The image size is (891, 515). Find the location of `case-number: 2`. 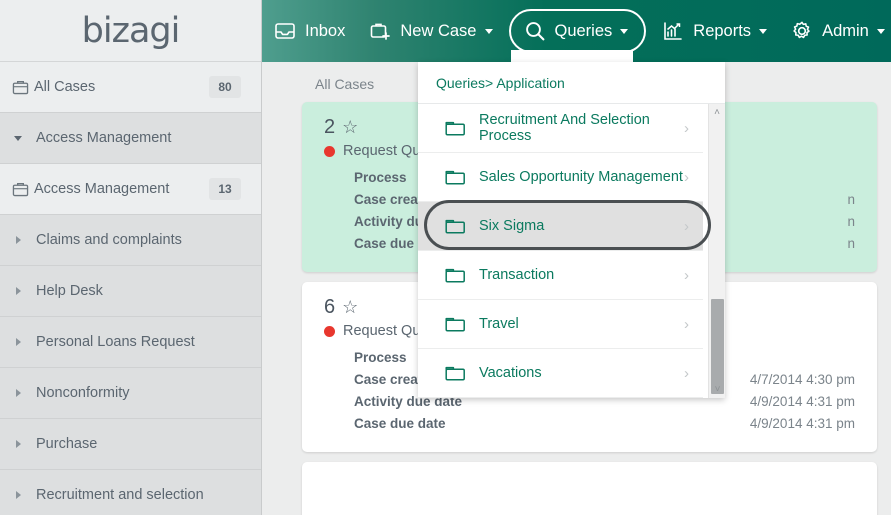

case-number: 2 is located at coordinates (330, 127).